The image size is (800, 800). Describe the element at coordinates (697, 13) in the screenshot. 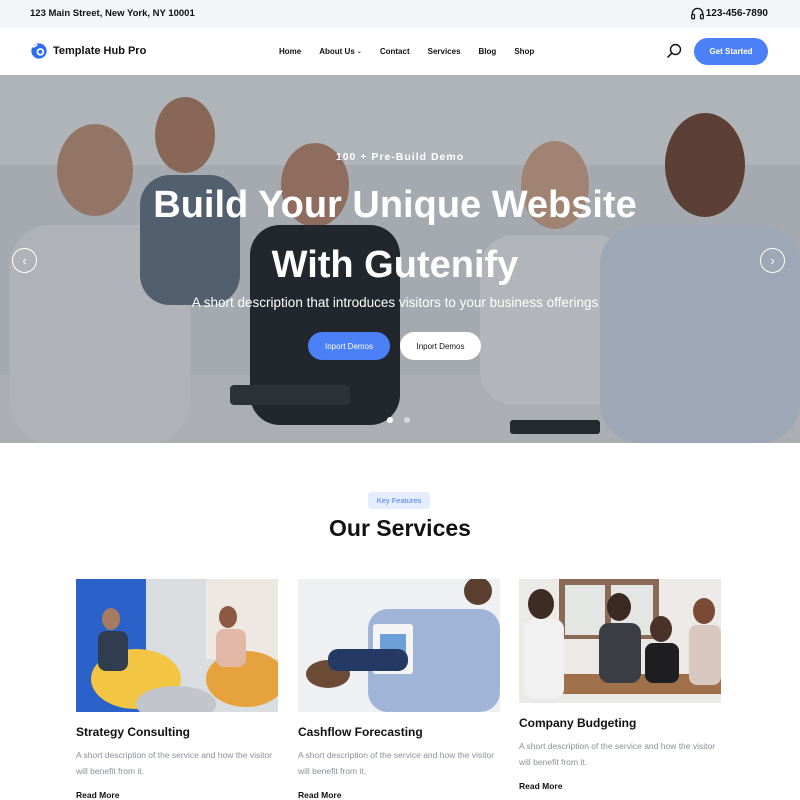

I see `headset-icon` at that location.